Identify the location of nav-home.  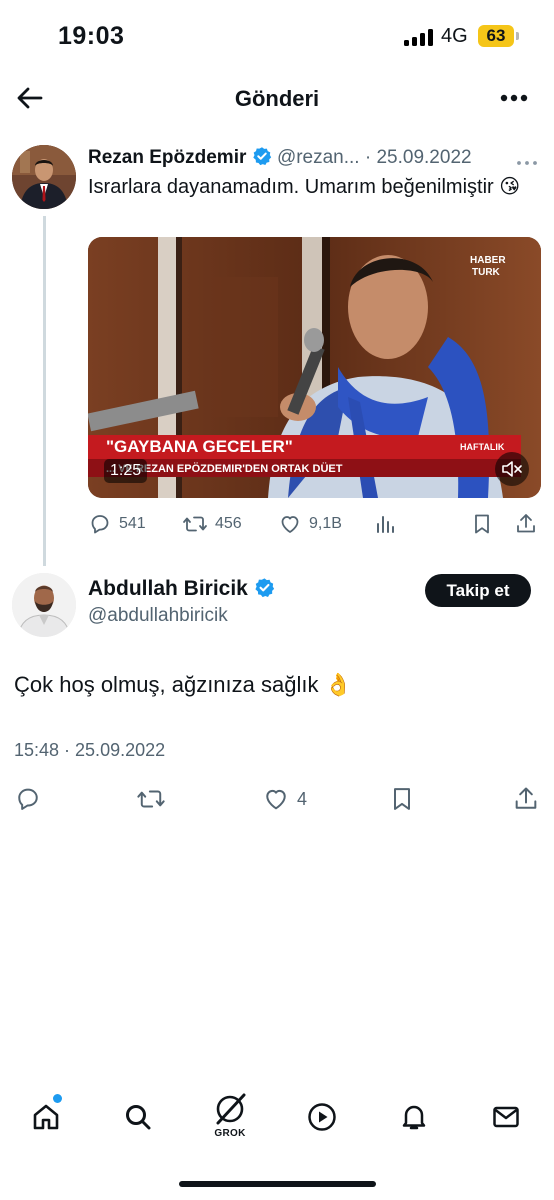
(46, 1117).